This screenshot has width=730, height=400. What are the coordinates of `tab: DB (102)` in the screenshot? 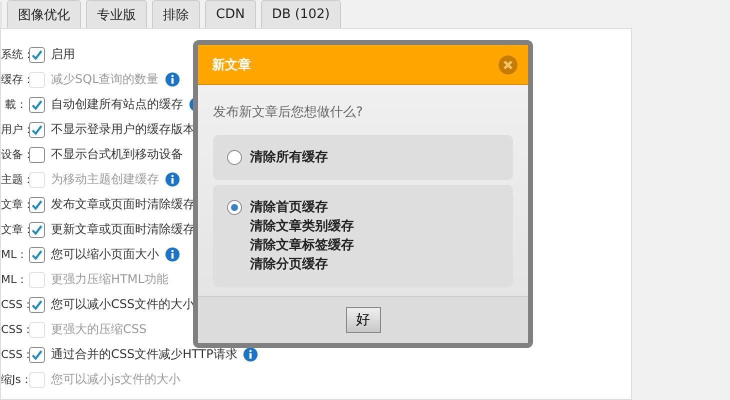 It's located at (300, 14).